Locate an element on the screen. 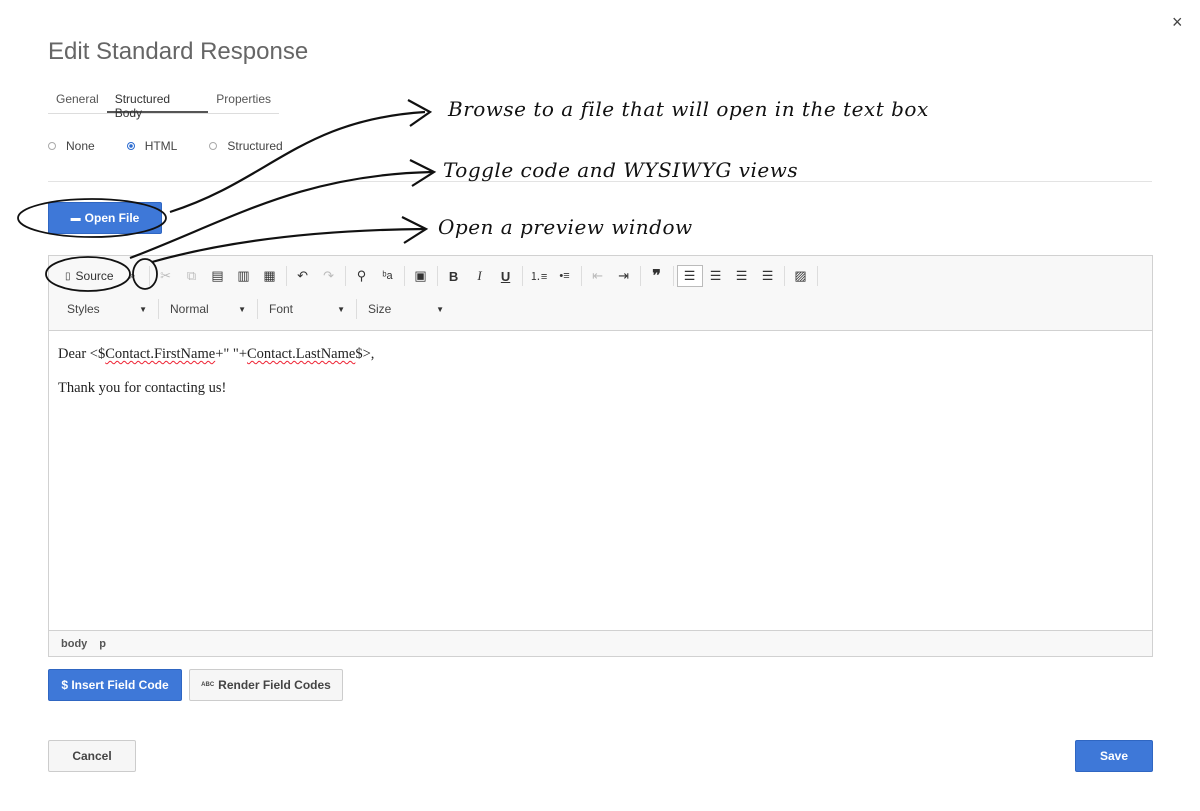  arrow-line-open-file is located at coordinates (297, 162).